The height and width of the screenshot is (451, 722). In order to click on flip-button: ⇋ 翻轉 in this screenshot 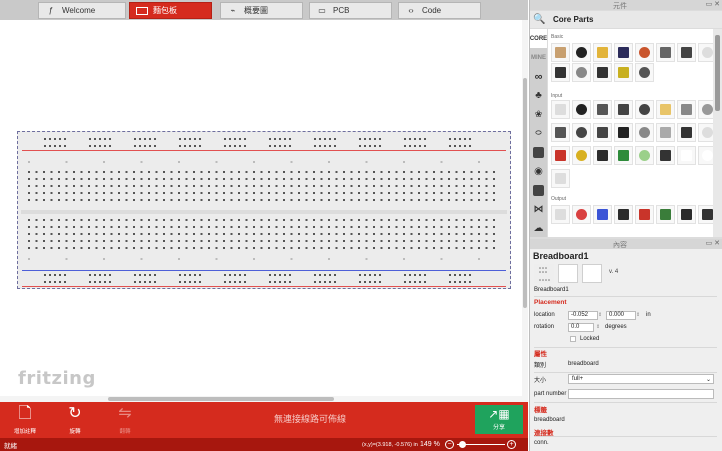, I will do `click(125, 420)`.